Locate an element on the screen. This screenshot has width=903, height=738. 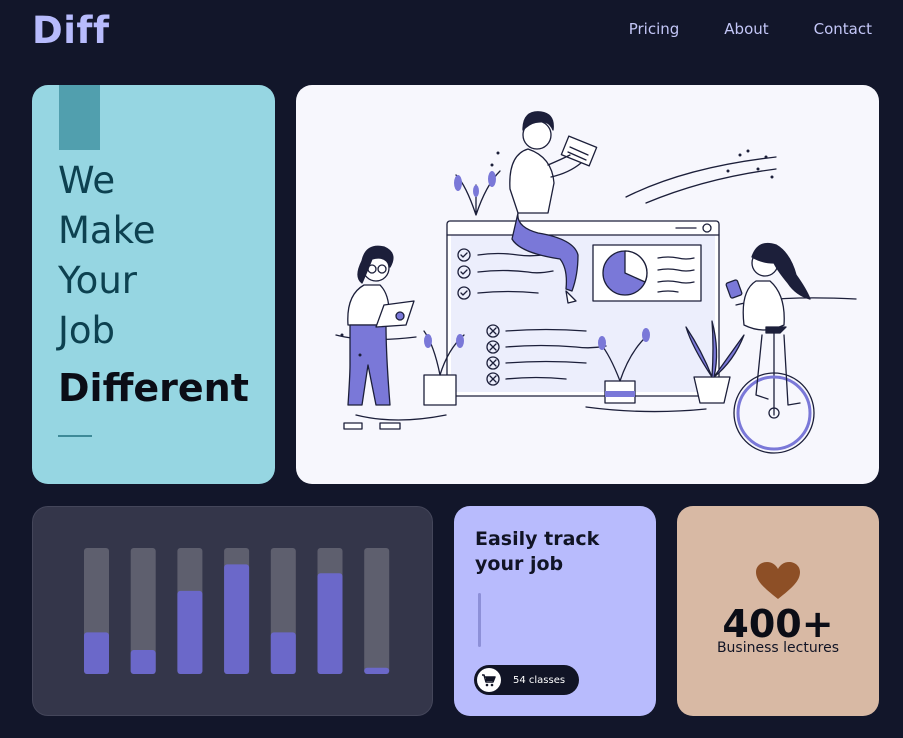
progress-chart-card is located at coordinates (232, 611).